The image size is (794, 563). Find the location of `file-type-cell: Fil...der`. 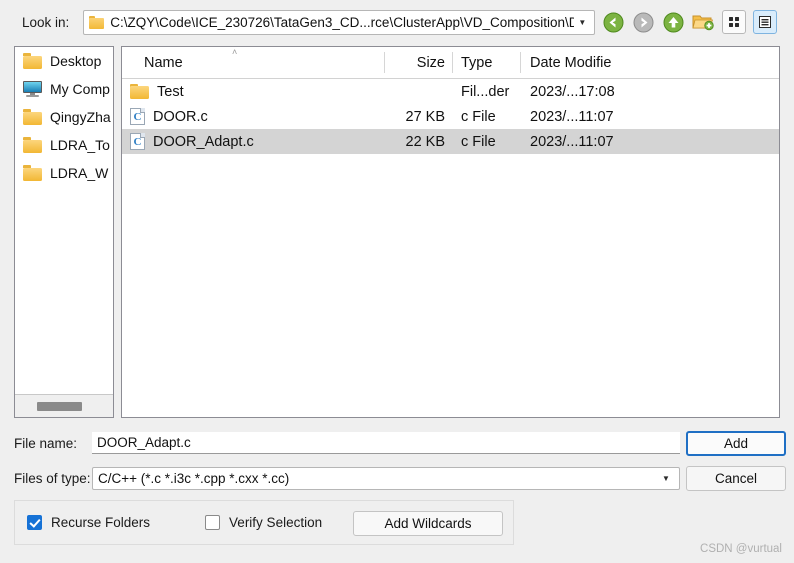

file-type-cell: Fil...der is located at coordinates (485, 91).